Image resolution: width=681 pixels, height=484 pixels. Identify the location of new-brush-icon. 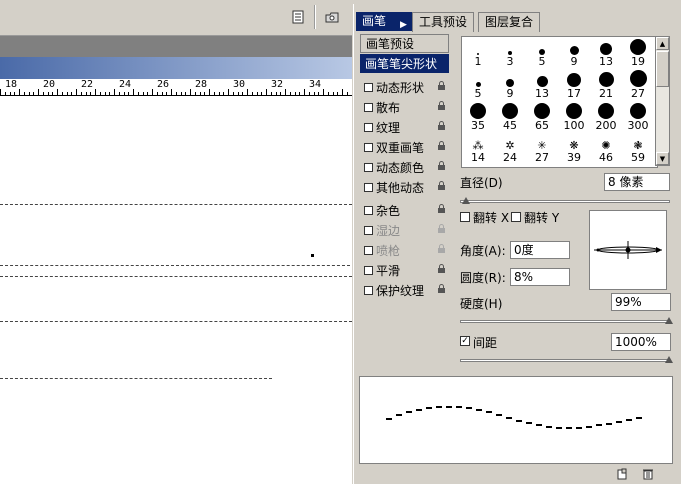
(622, 474).